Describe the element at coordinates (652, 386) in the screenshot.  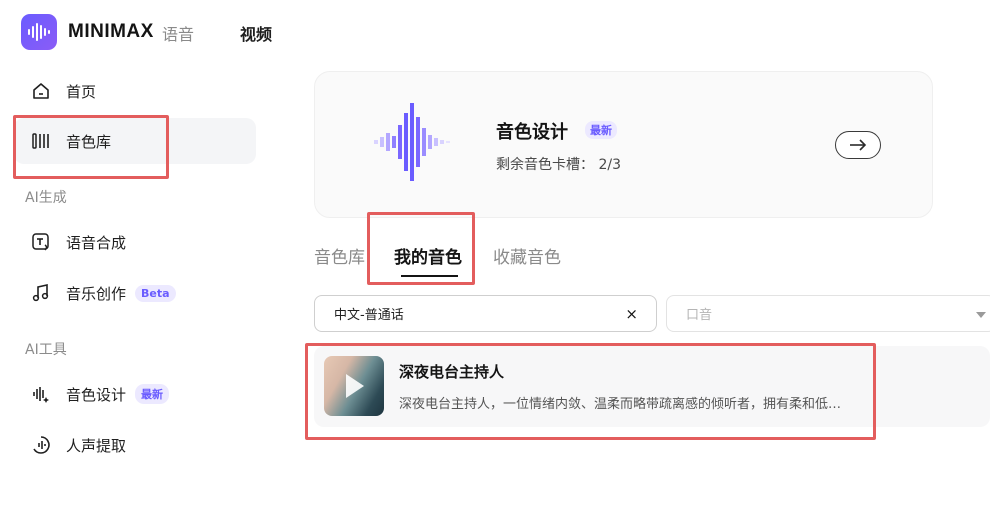
I see `list-item` at that location.